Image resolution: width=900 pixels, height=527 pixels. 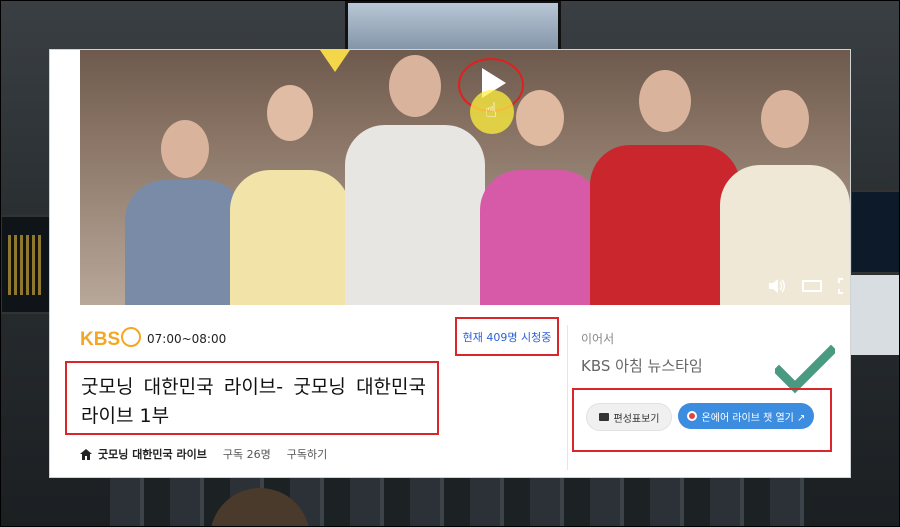 I want to click on kbs-logo-ring, so click(x=131, y=337).